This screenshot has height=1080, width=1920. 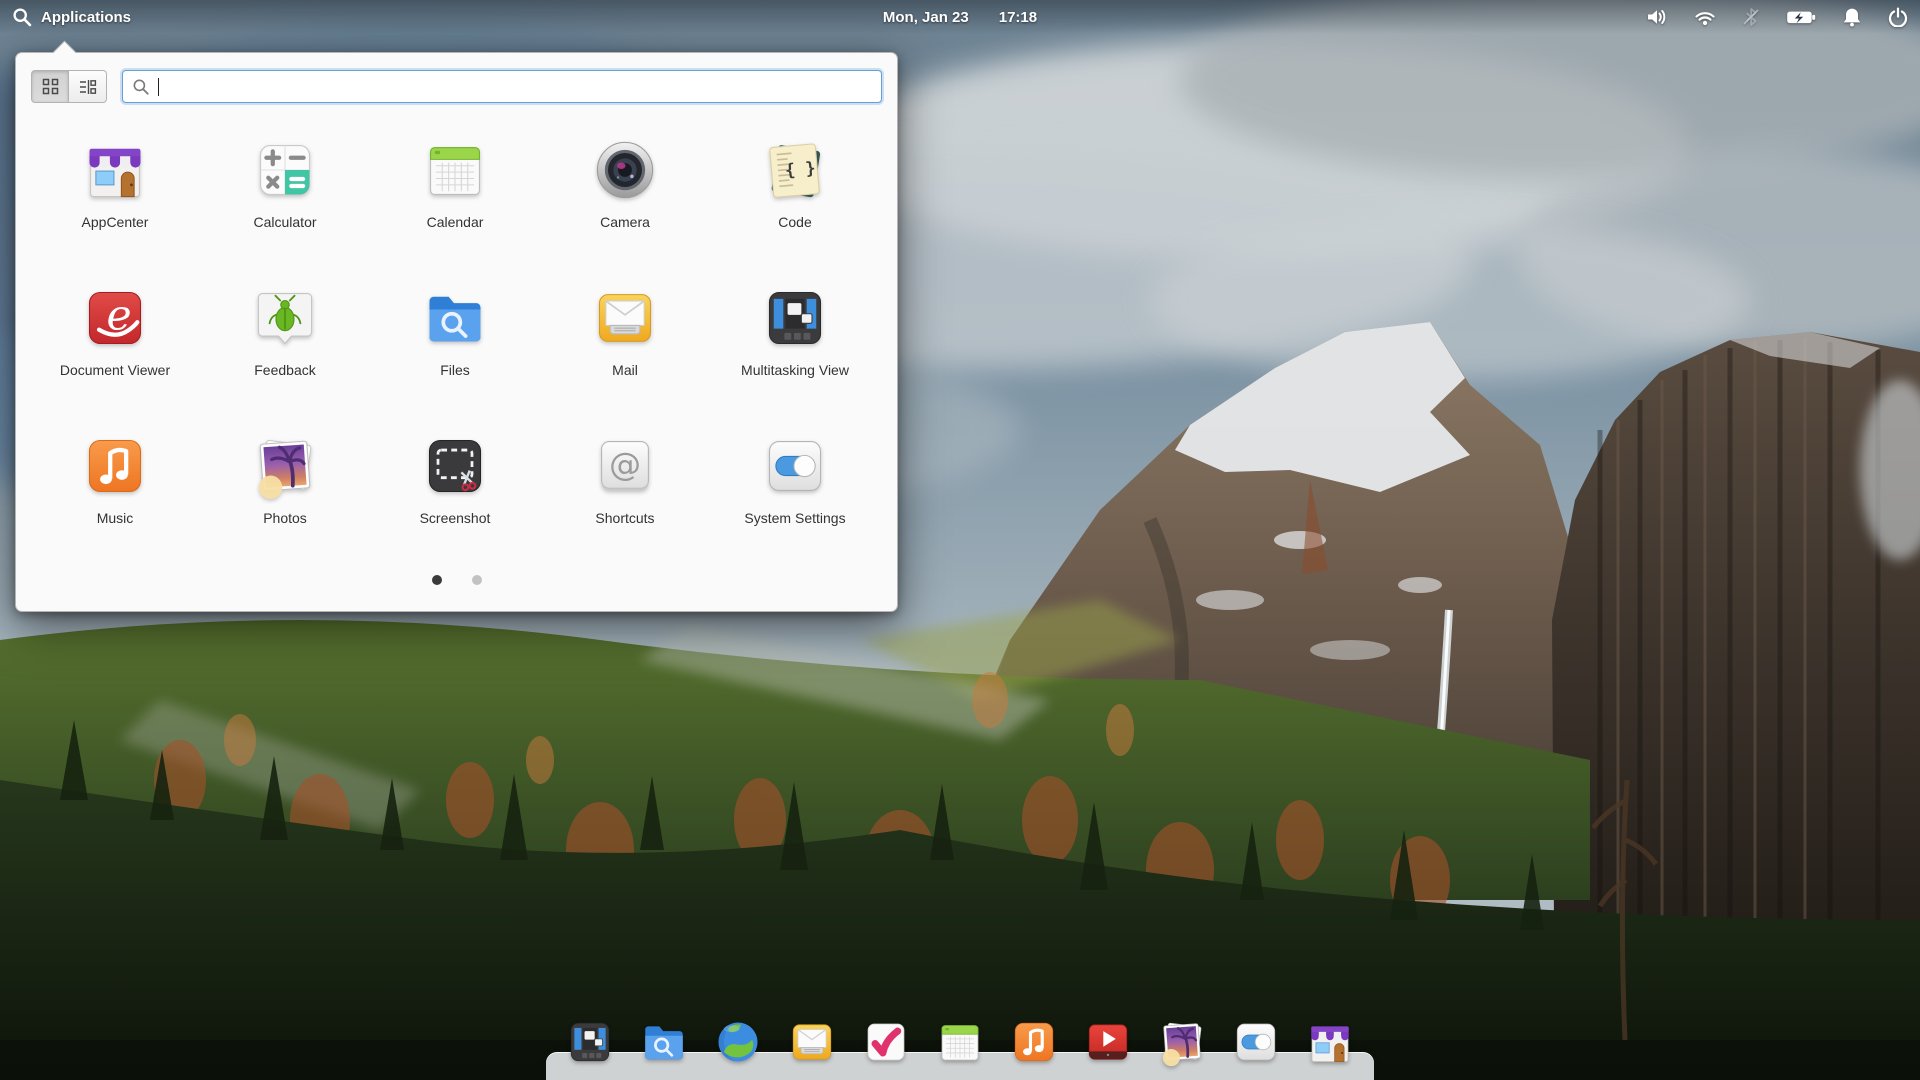 I want to click on view-toggle, so click(x=69, y=86).